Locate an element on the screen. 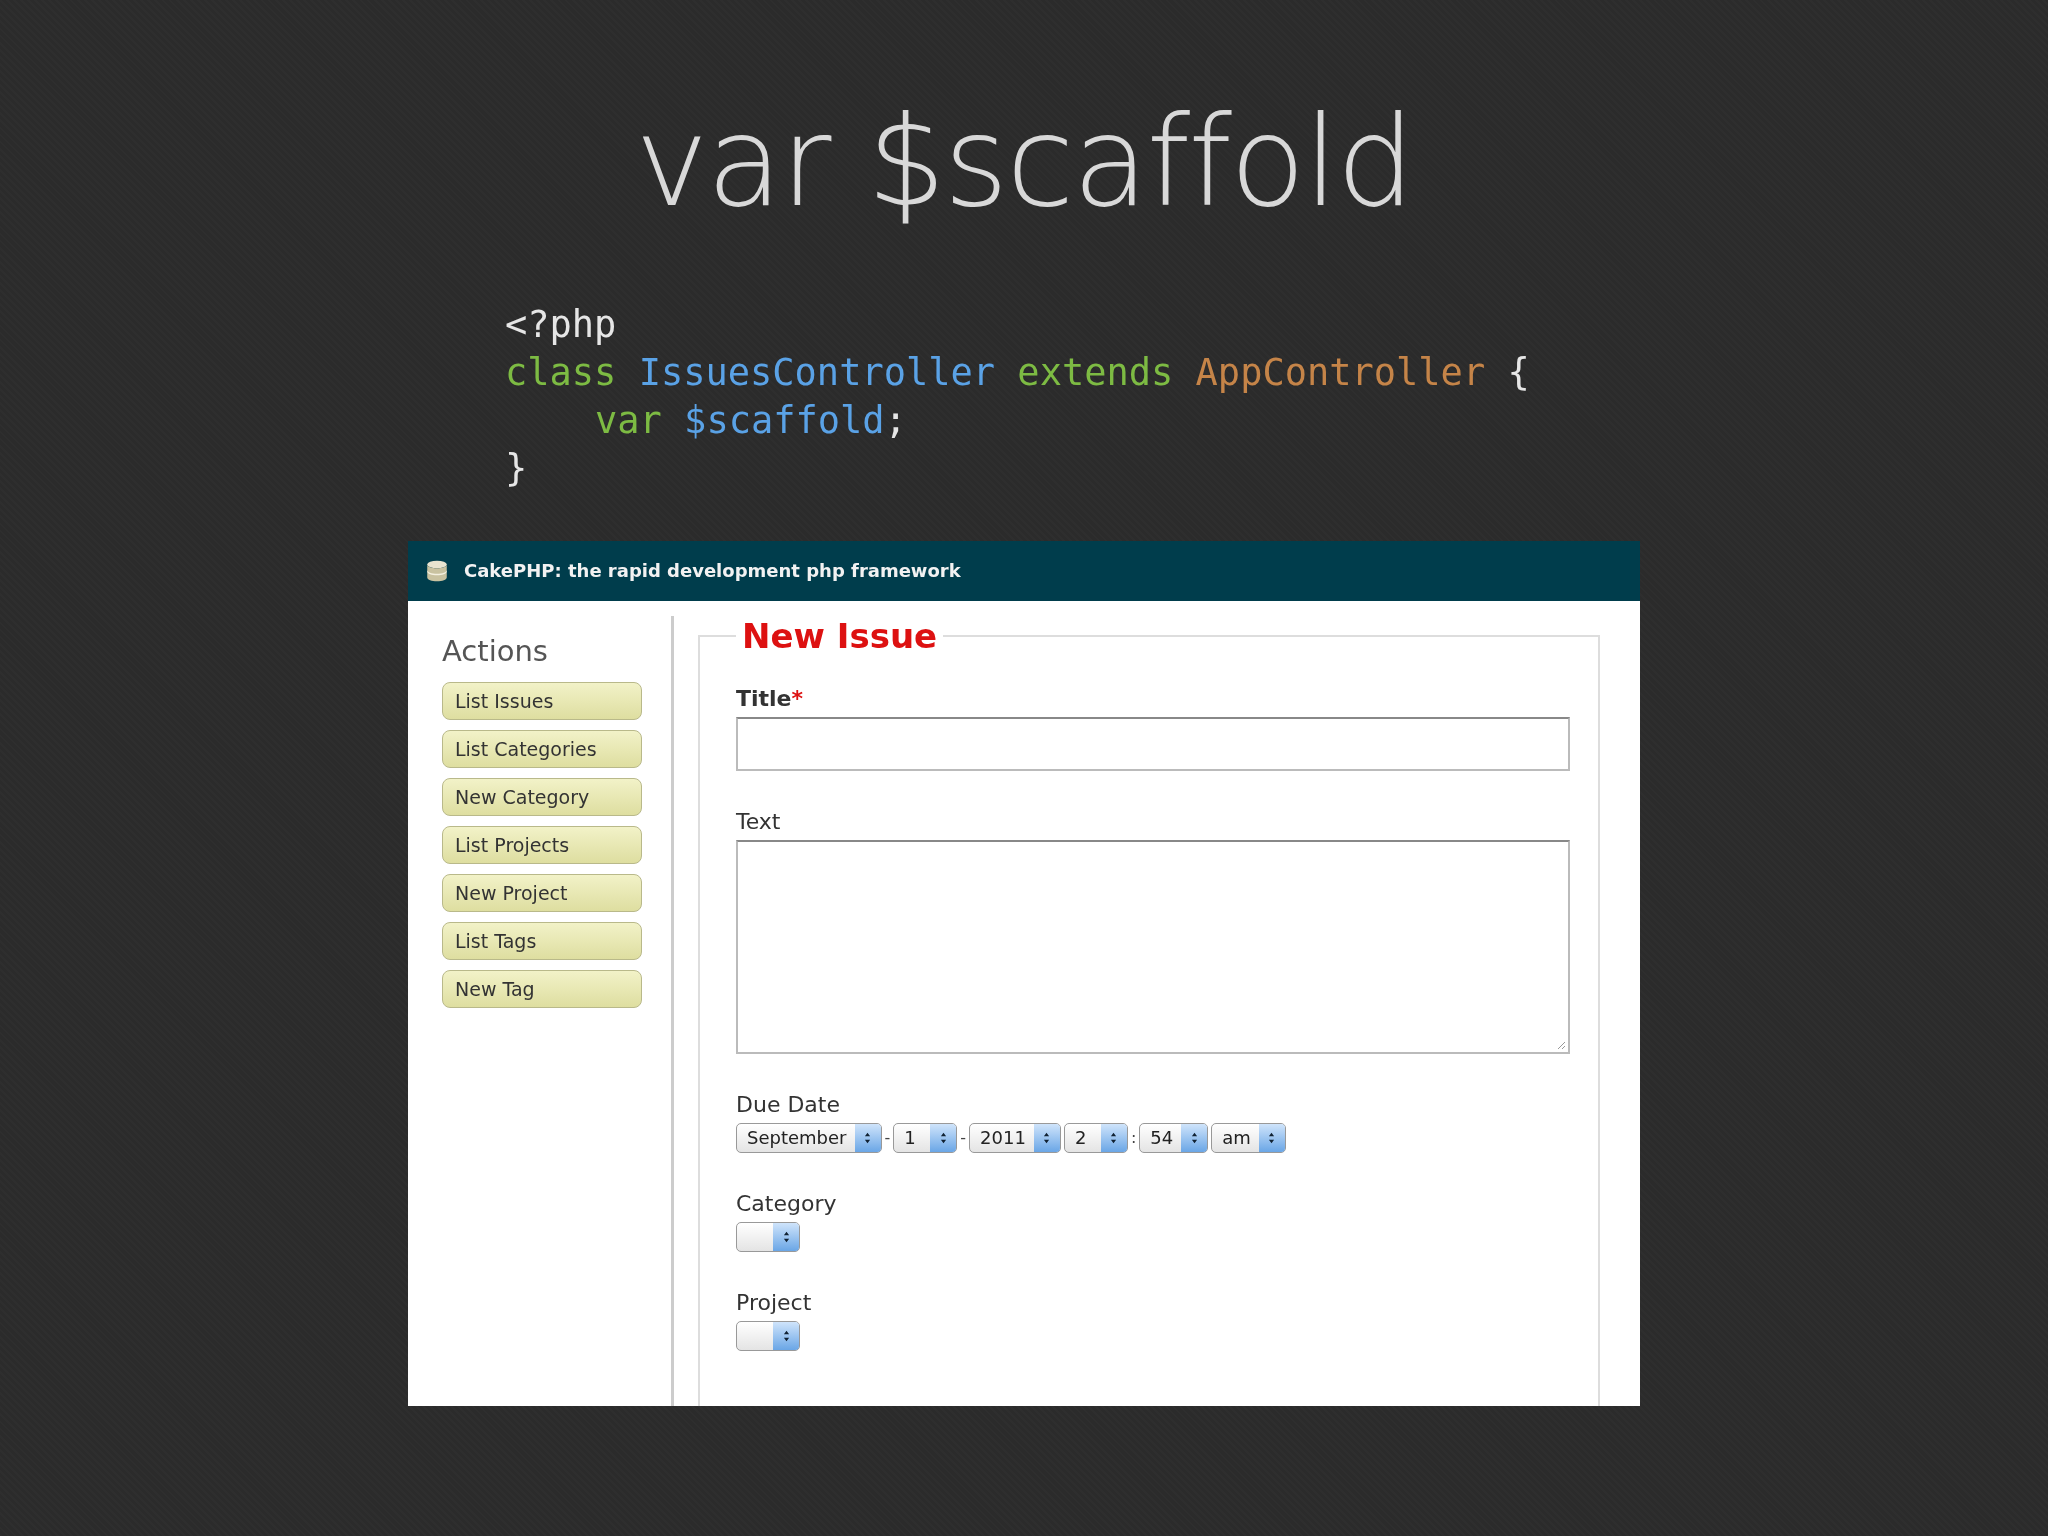 Image resolution: width=2048 pixels, height=1536 pixels. action-button: List Issues is located at coordinates (542, 700).